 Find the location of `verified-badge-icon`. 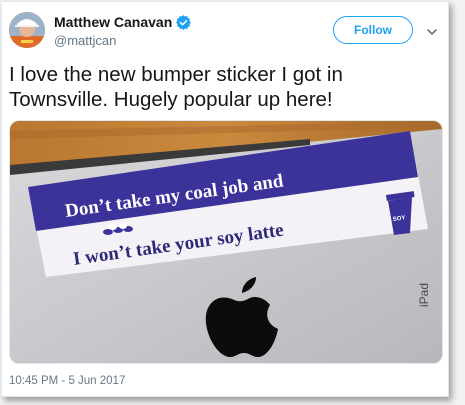

verified-badge-icon is located at coordinates (184, 22).